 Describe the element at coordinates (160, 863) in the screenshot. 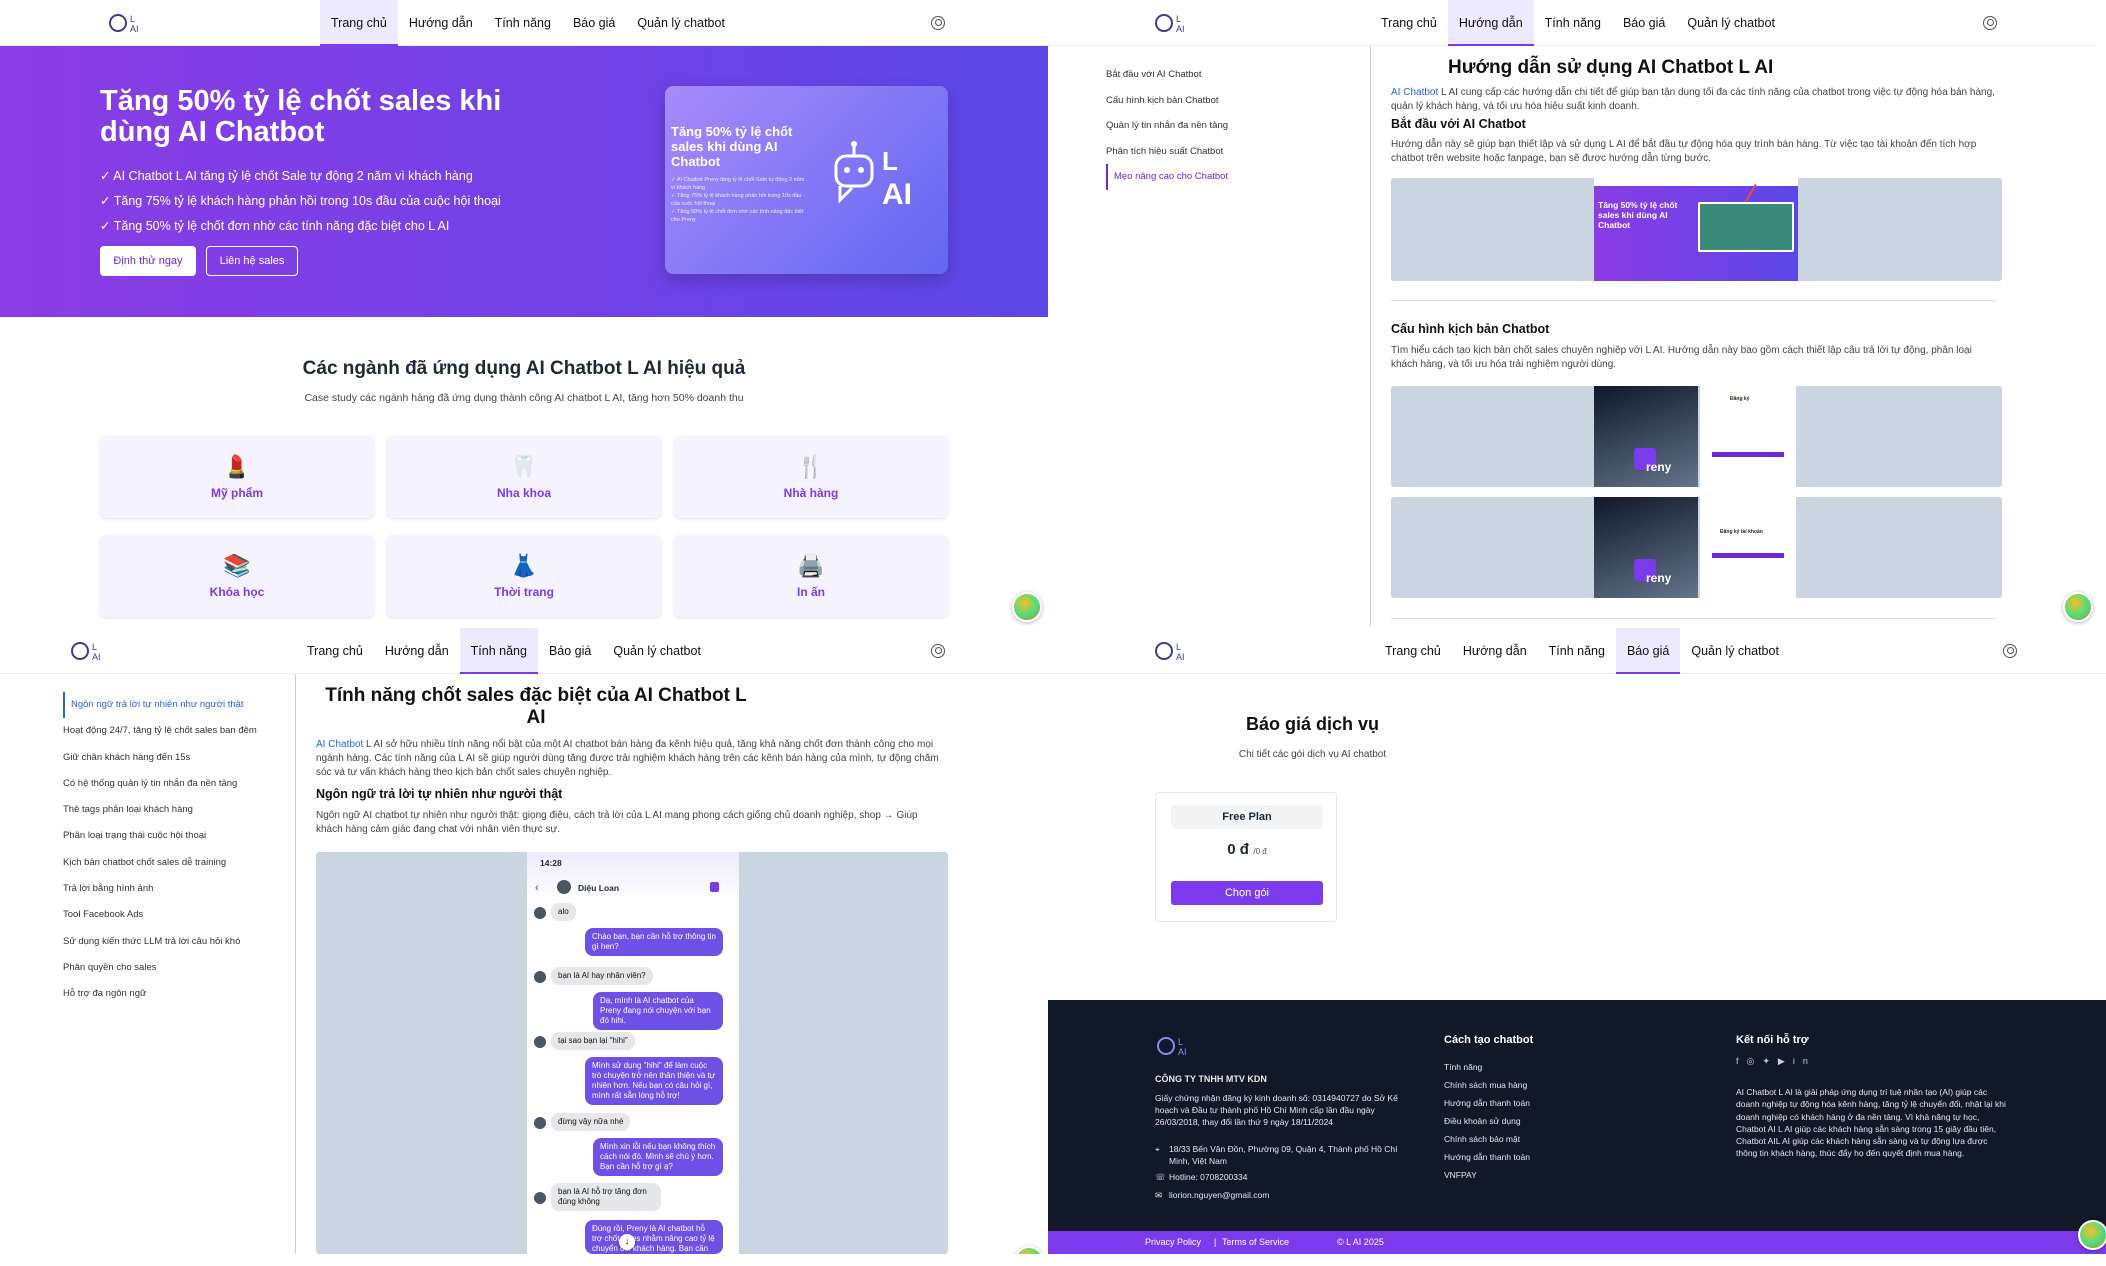

I see `sidebar-item: Kịch bản chatbot chốt sales dễ training` at that location.